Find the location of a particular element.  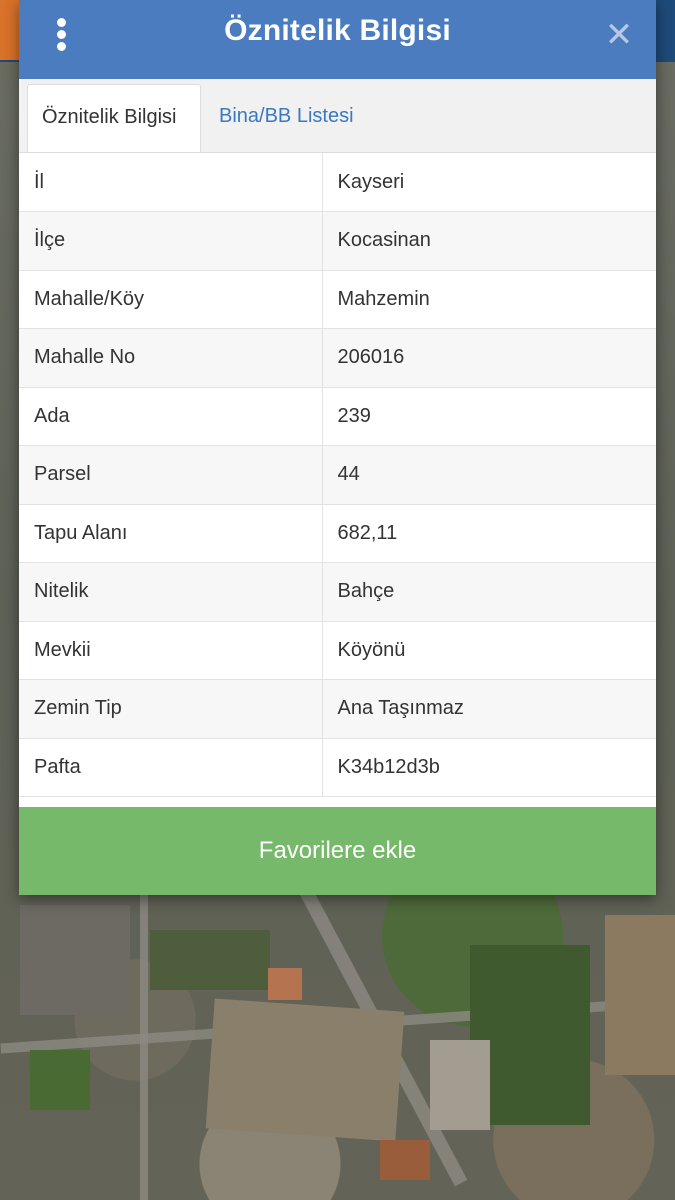

table-row: İl Kayseri is located at coordinates (337, 182).